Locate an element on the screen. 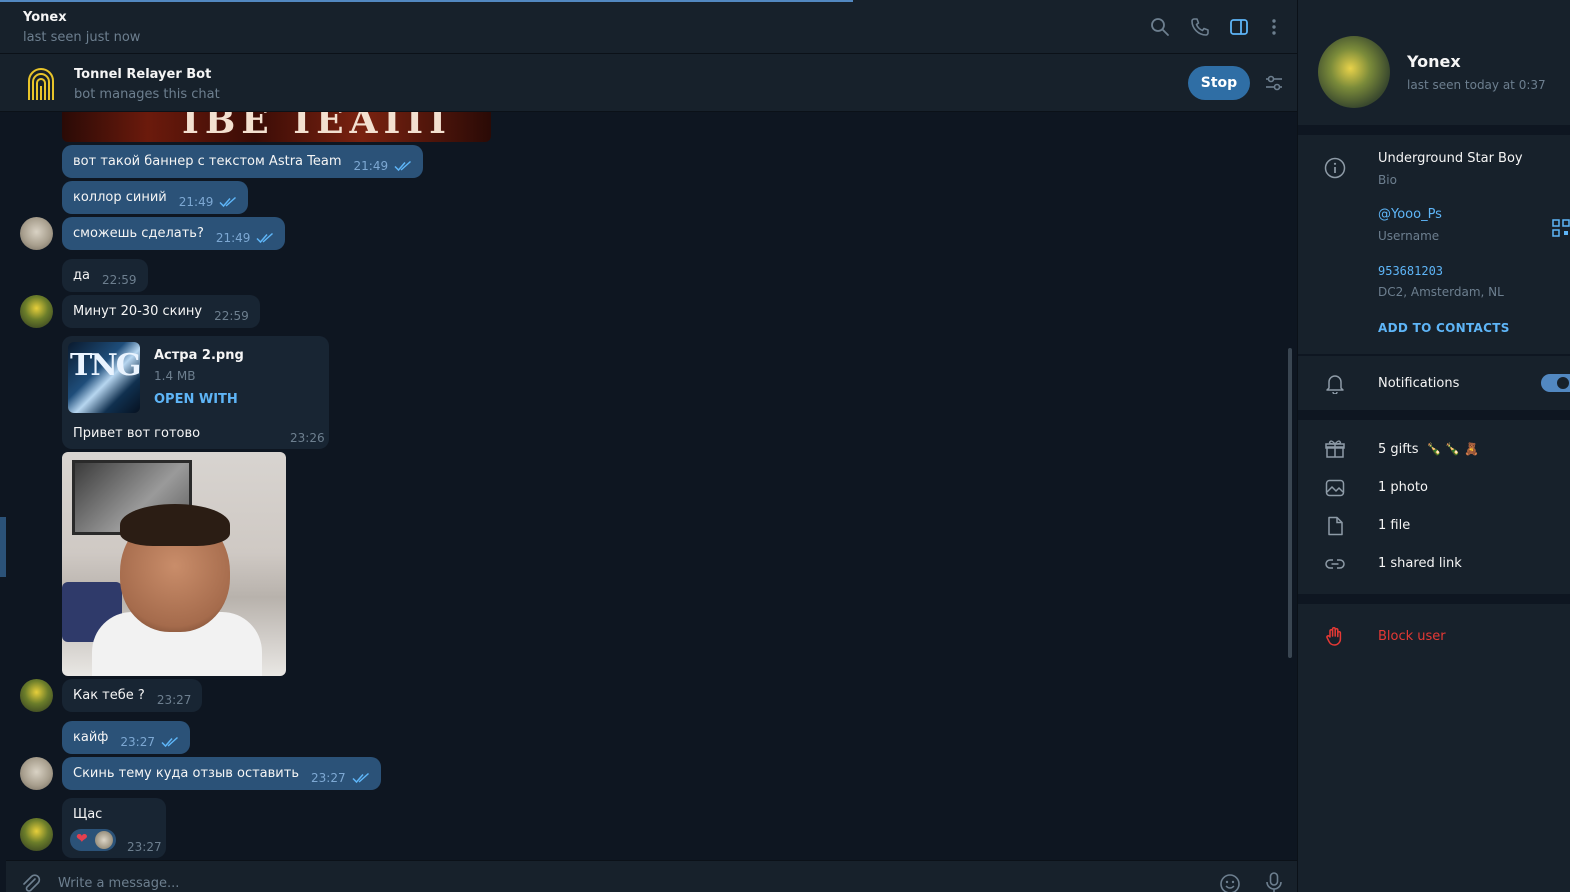 The width and height of the screenshot is (1570, 892). profile-status: last seen today at 0:37 is located at coordinates (1476, 85).